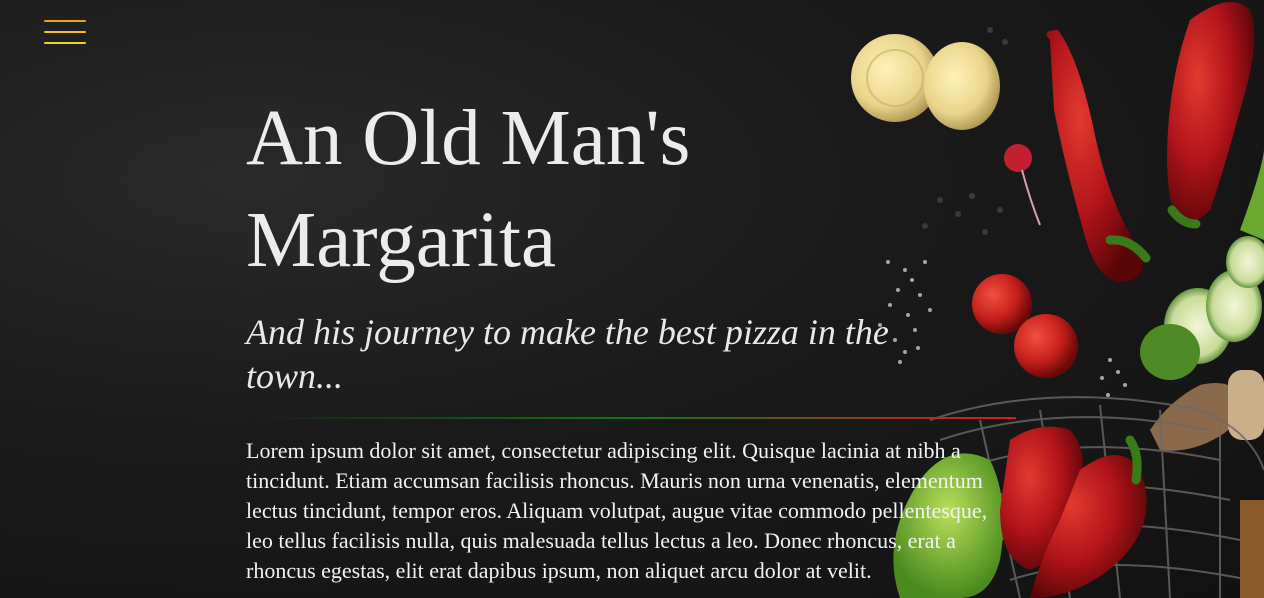  What do you see at coordinates (631, 418) in the screenshot?
I see `gradient-divider` at bounding box center [631, 418].